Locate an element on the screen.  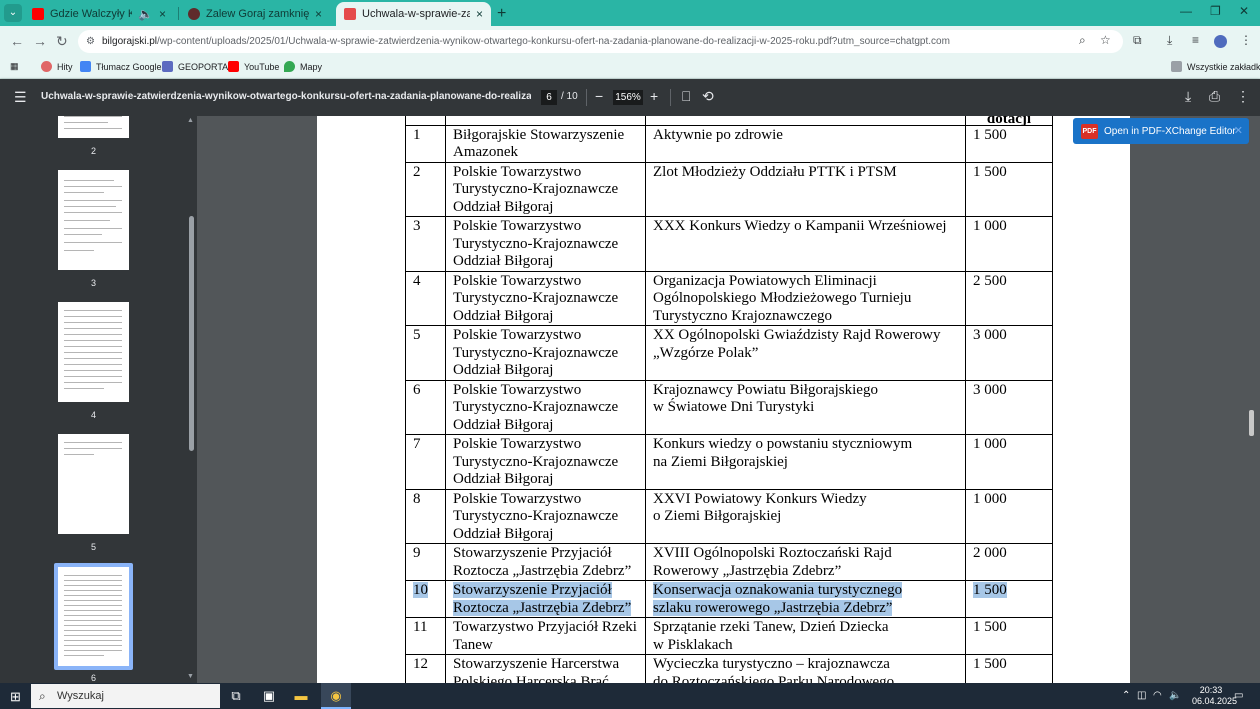
thumbnail-label: 5 is located at coordinates (93, 547).